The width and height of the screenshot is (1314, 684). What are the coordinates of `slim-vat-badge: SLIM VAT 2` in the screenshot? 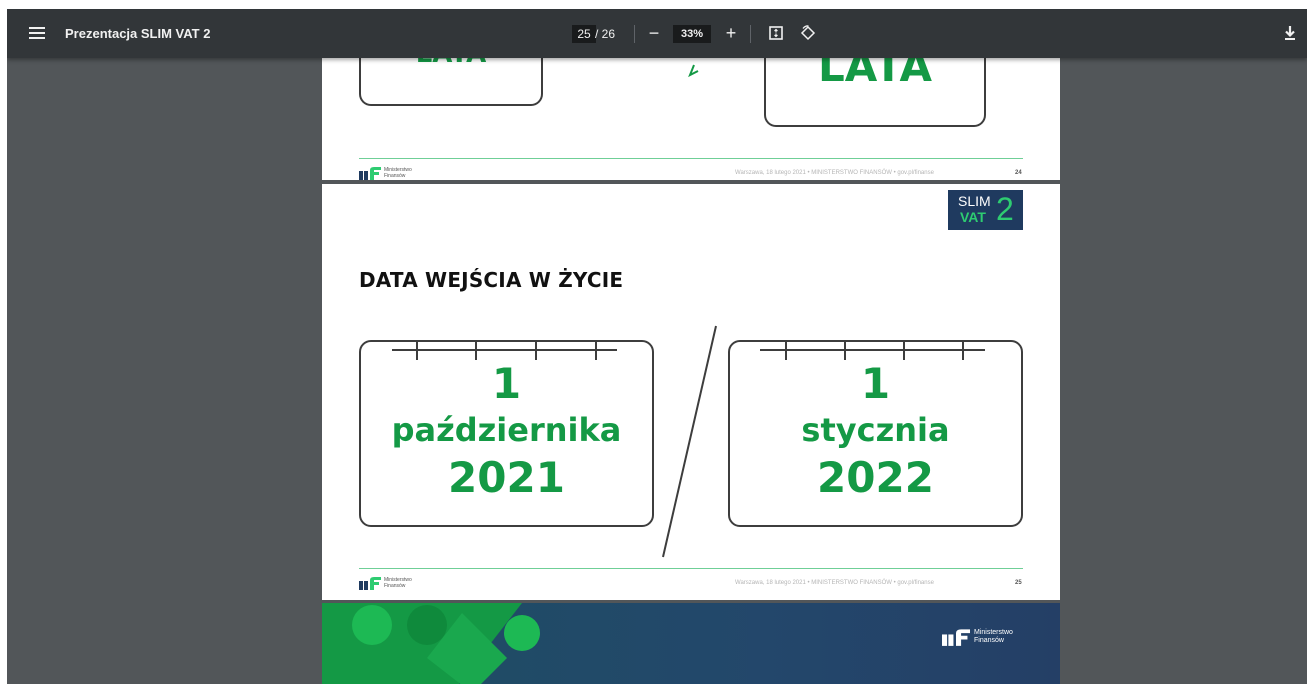 It's located at (985, 210).